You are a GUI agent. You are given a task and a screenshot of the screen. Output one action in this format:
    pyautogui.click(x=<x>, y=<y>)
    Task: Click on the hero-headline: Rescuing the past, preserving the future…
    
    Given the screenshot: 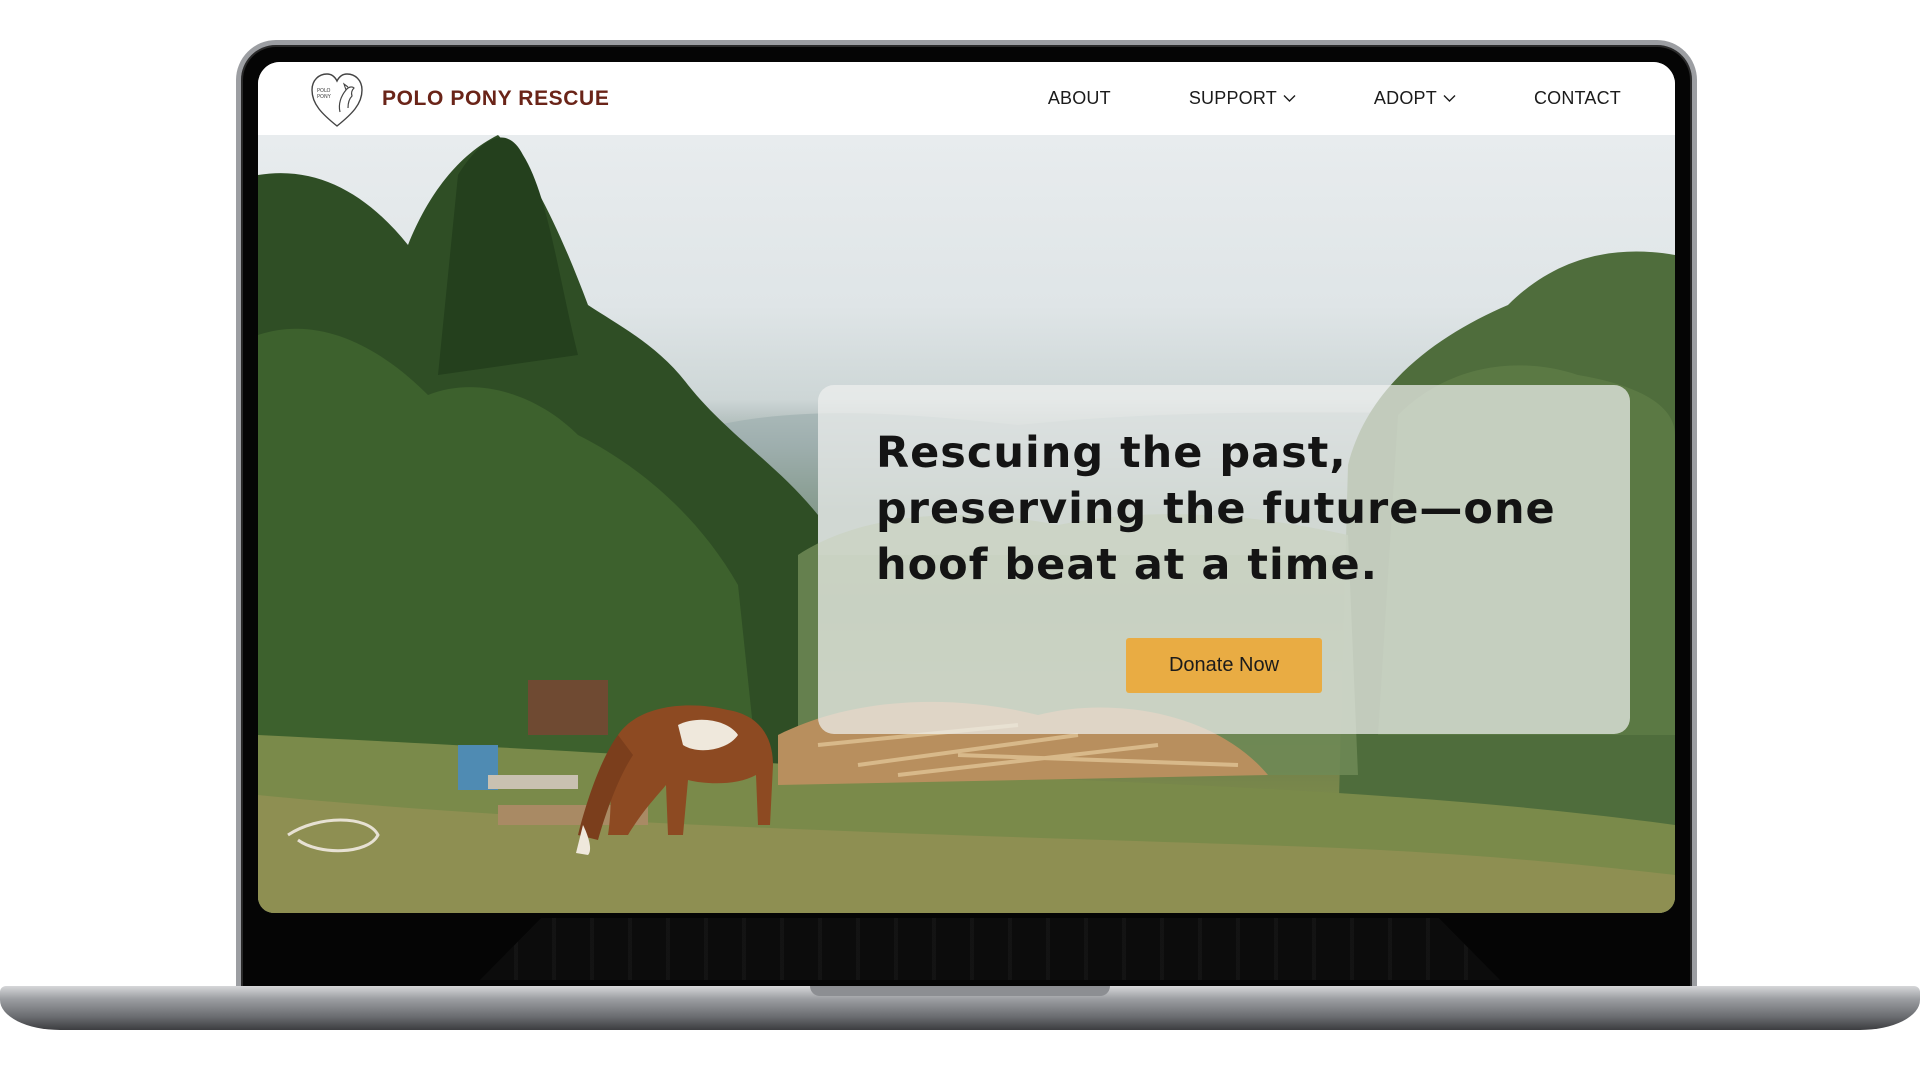 What is the action you would take?
    pyautogui.click(x=1216, y=509)
    